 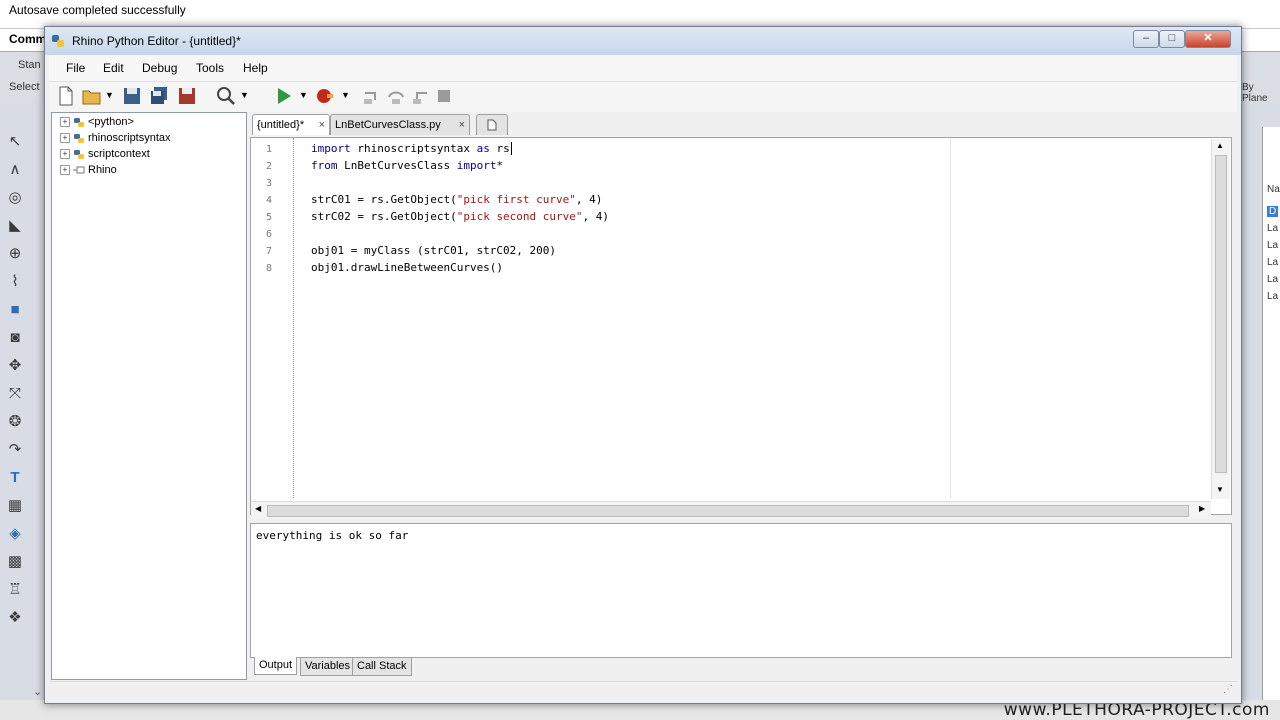 What do you see at coordinates (303, 95) in the screenshot?
I see `run-dropdown-icon: ▼` at bounding box center [303, 95].